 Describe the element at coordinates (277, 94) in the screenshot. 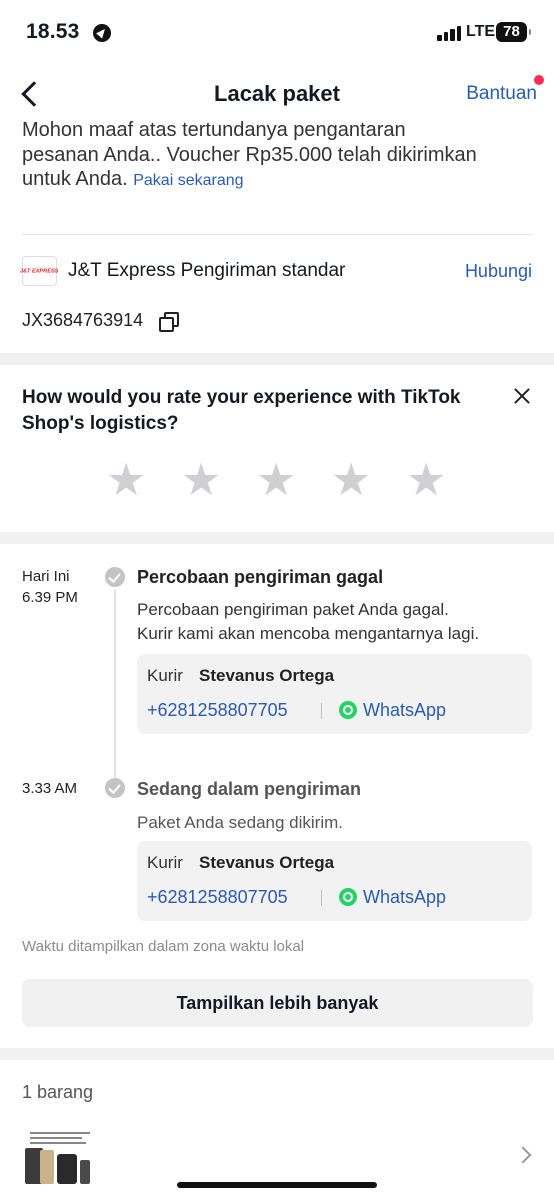

I see `top-nav-bar: Lacak paket Bantuan` at that location.